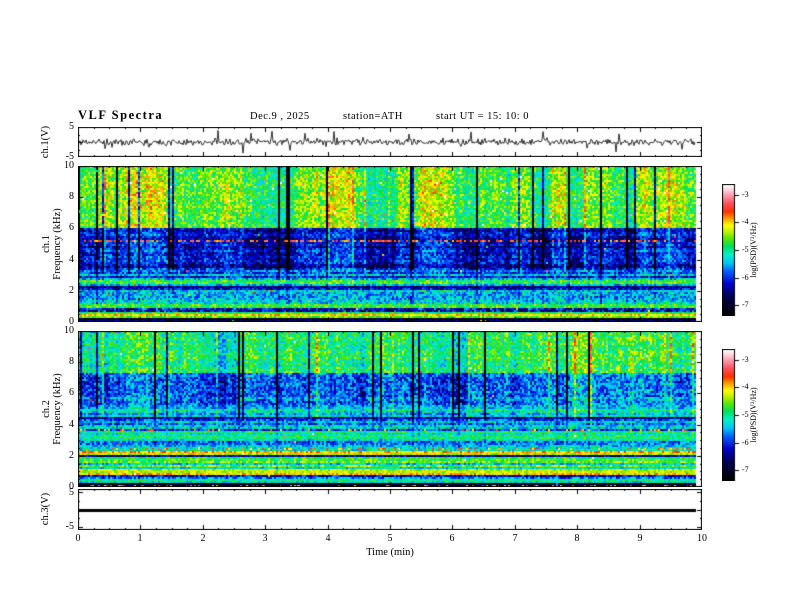 The width and height of the screenshot is (792, 612). What do you see at coordinates (328, 538) in the screenshot?
I see `time-tick-label: 4` at bounding box center [328, 538].